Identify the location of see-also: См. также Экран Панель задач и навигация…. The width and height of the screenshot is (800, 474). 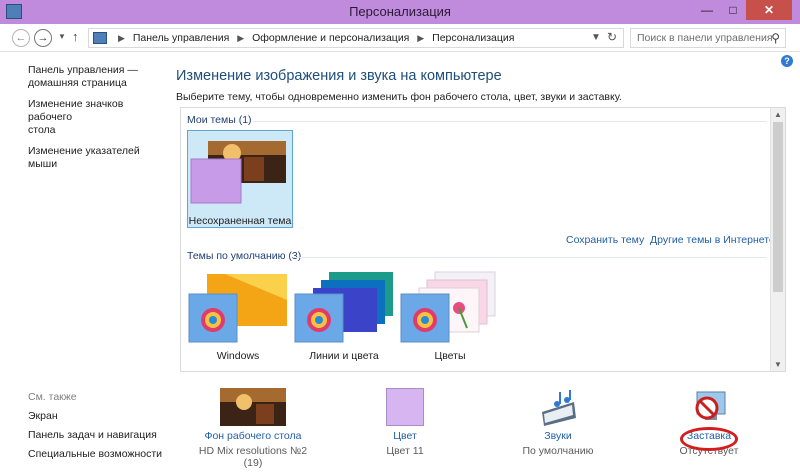
(98, 429).